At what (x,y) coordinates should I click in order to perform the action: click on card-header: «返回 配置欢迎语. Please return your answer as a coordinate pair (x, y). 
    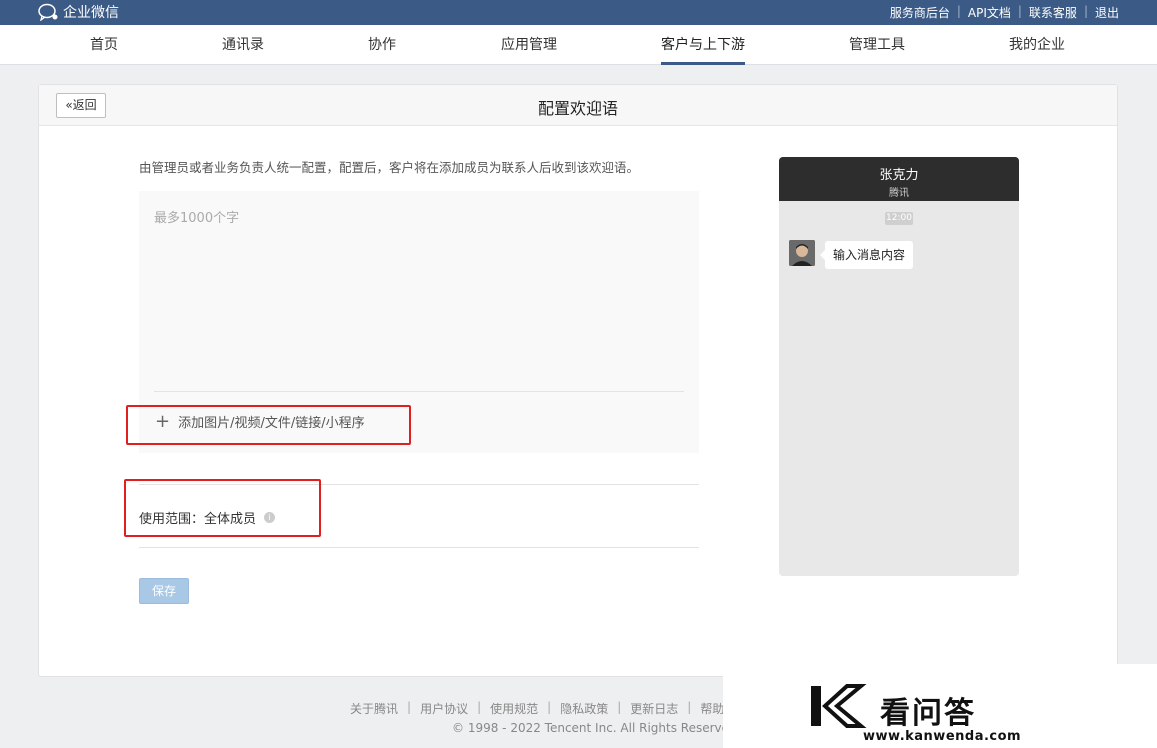
    Looking at the image, I should click on (578, 105).